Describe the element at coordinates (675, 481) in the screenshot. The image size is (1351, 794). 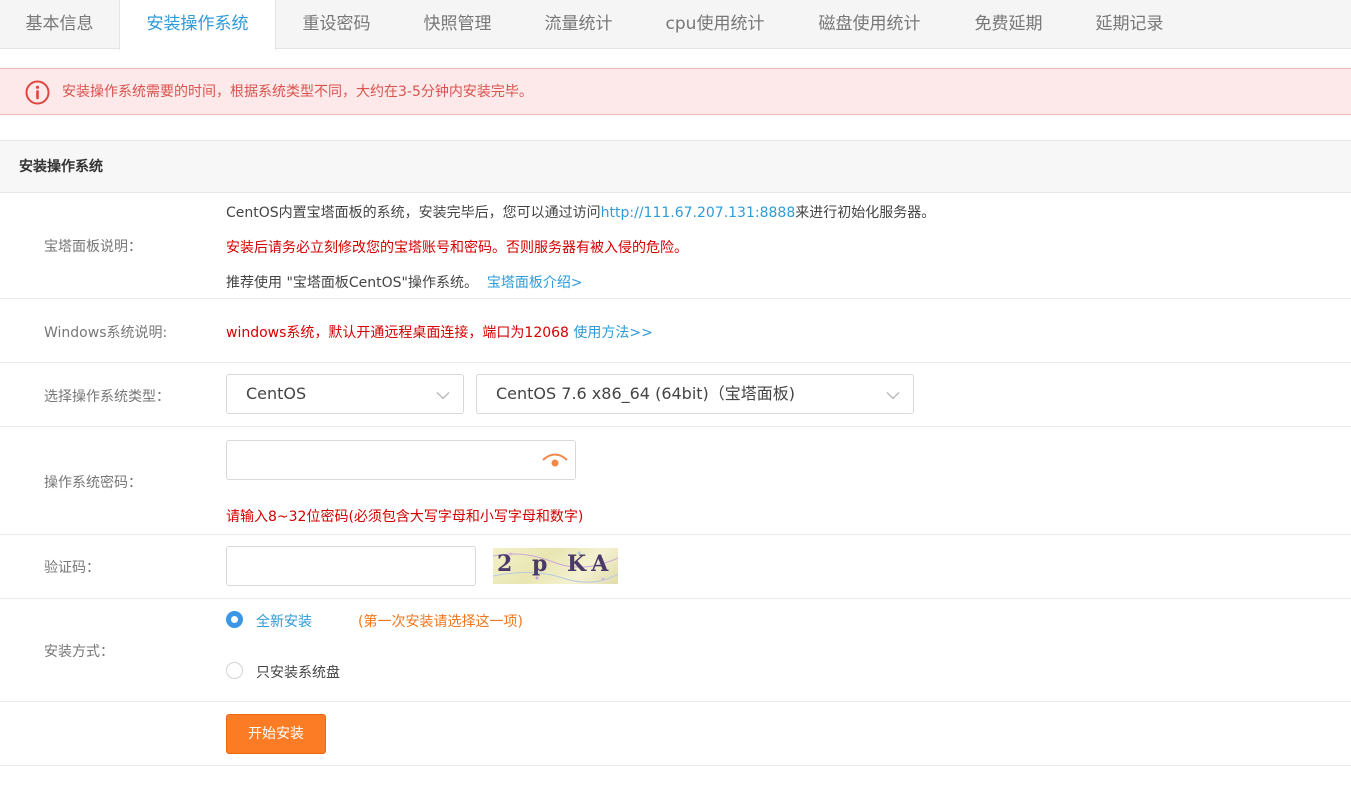
I see `password-row: 操作系统密码： 请输入8~32位密码(必须包含大写字母和小写字母和数字)` at that location.